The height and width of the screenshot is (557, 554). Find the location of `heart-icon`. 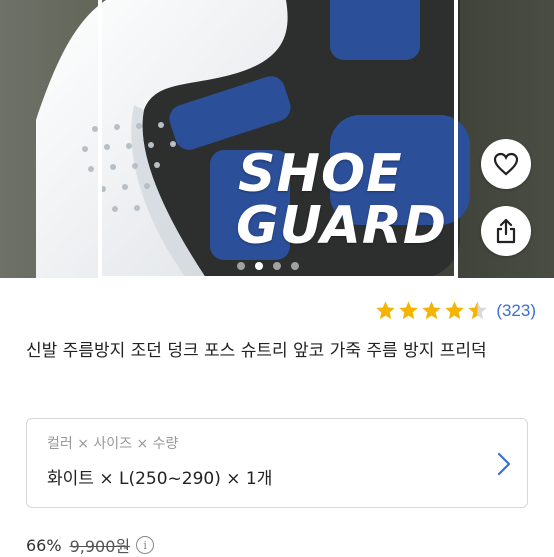

heart-icon is located at coordinates (506, 164).